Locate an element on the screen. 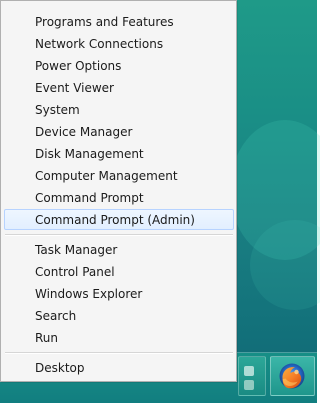 The image size is (320, 403). menu-item-run: Run is located at coordinates (119, 337).